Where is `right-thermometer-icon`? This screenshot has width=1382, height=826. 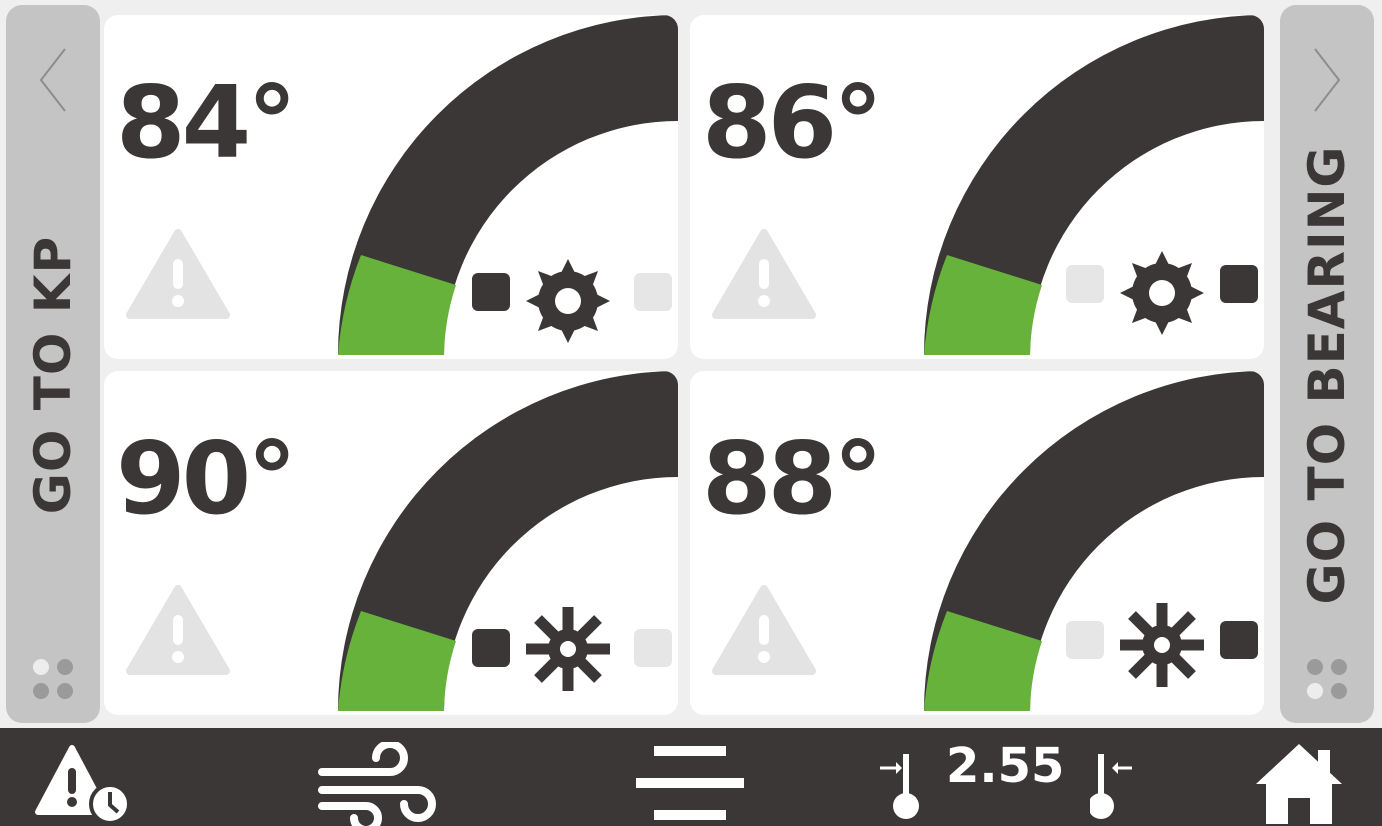 right-thermometer-icon is located at coordinates (1111, 786).